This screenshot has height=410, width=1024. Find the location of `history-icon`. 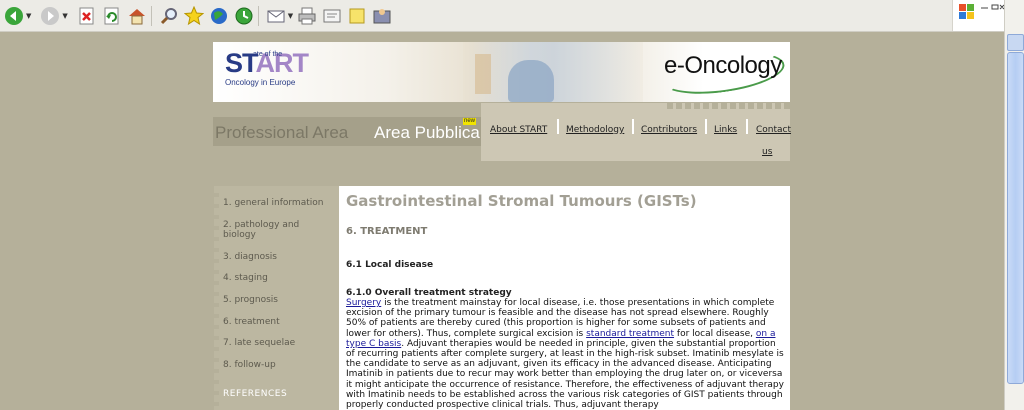

history-icon is located at coordinates (244, 16).